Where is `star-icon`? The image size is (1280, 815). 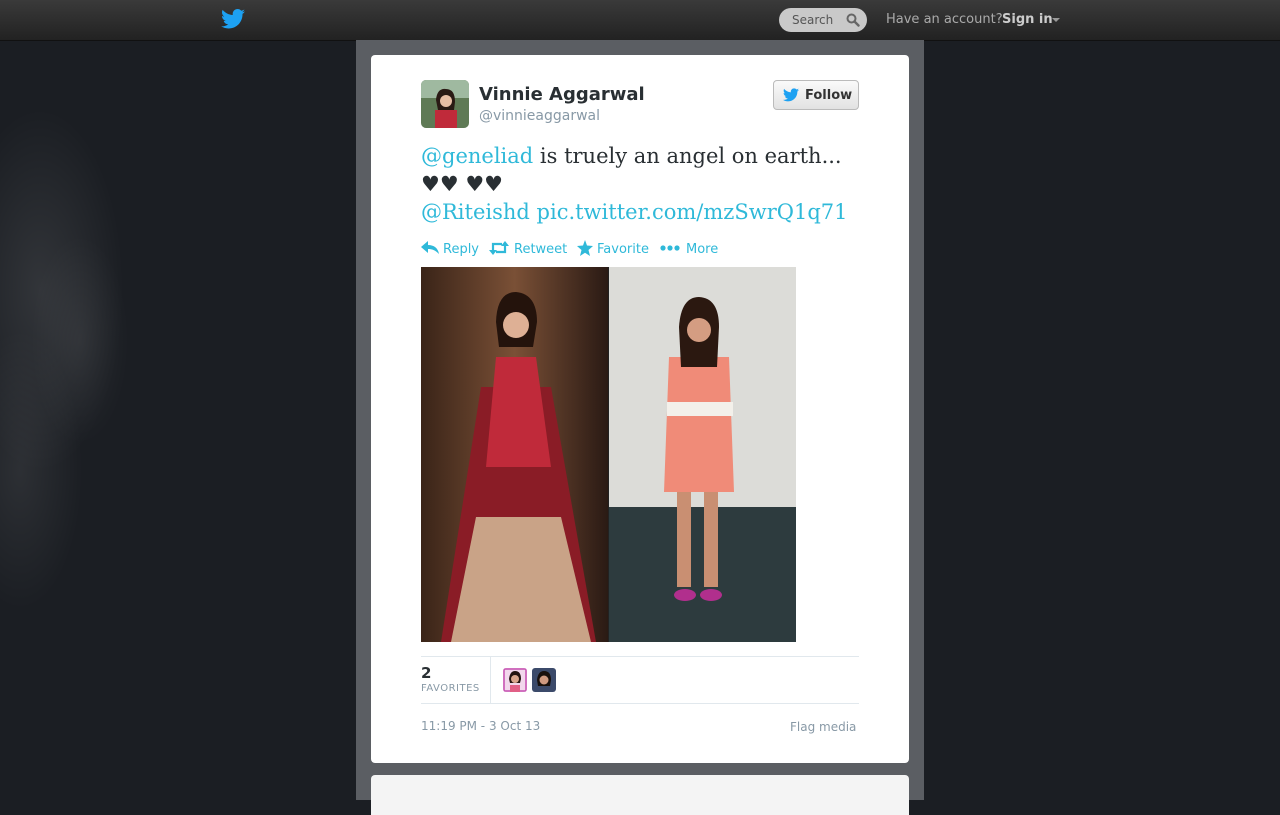
star-icon is located at coordinates (585, 248).